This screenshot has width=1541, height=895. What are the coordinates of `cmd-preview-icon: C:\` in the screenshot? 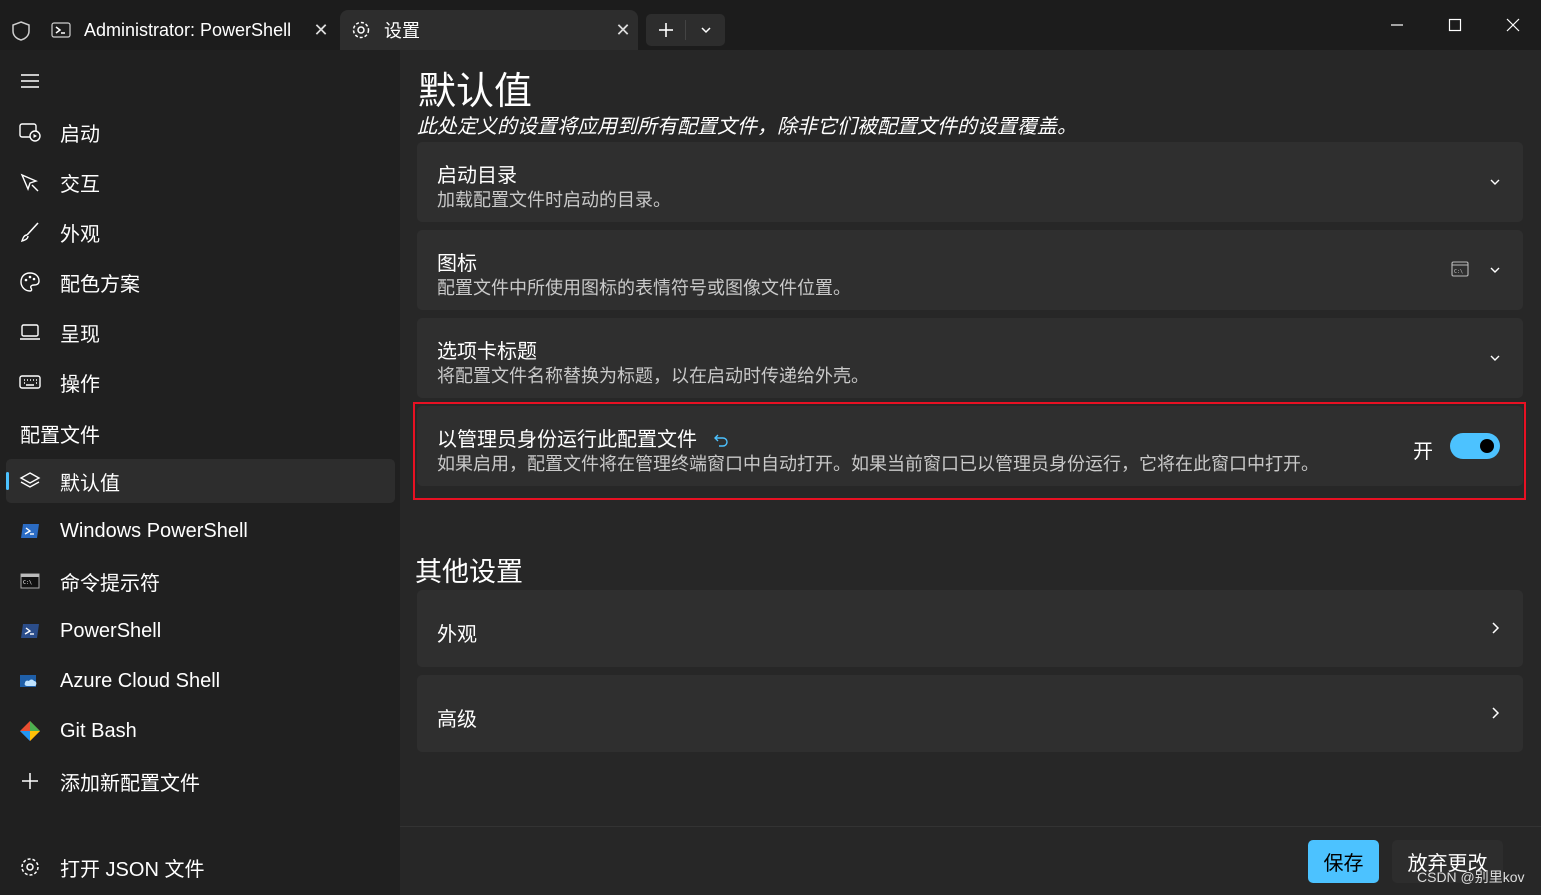 It's located at (1460, 269).